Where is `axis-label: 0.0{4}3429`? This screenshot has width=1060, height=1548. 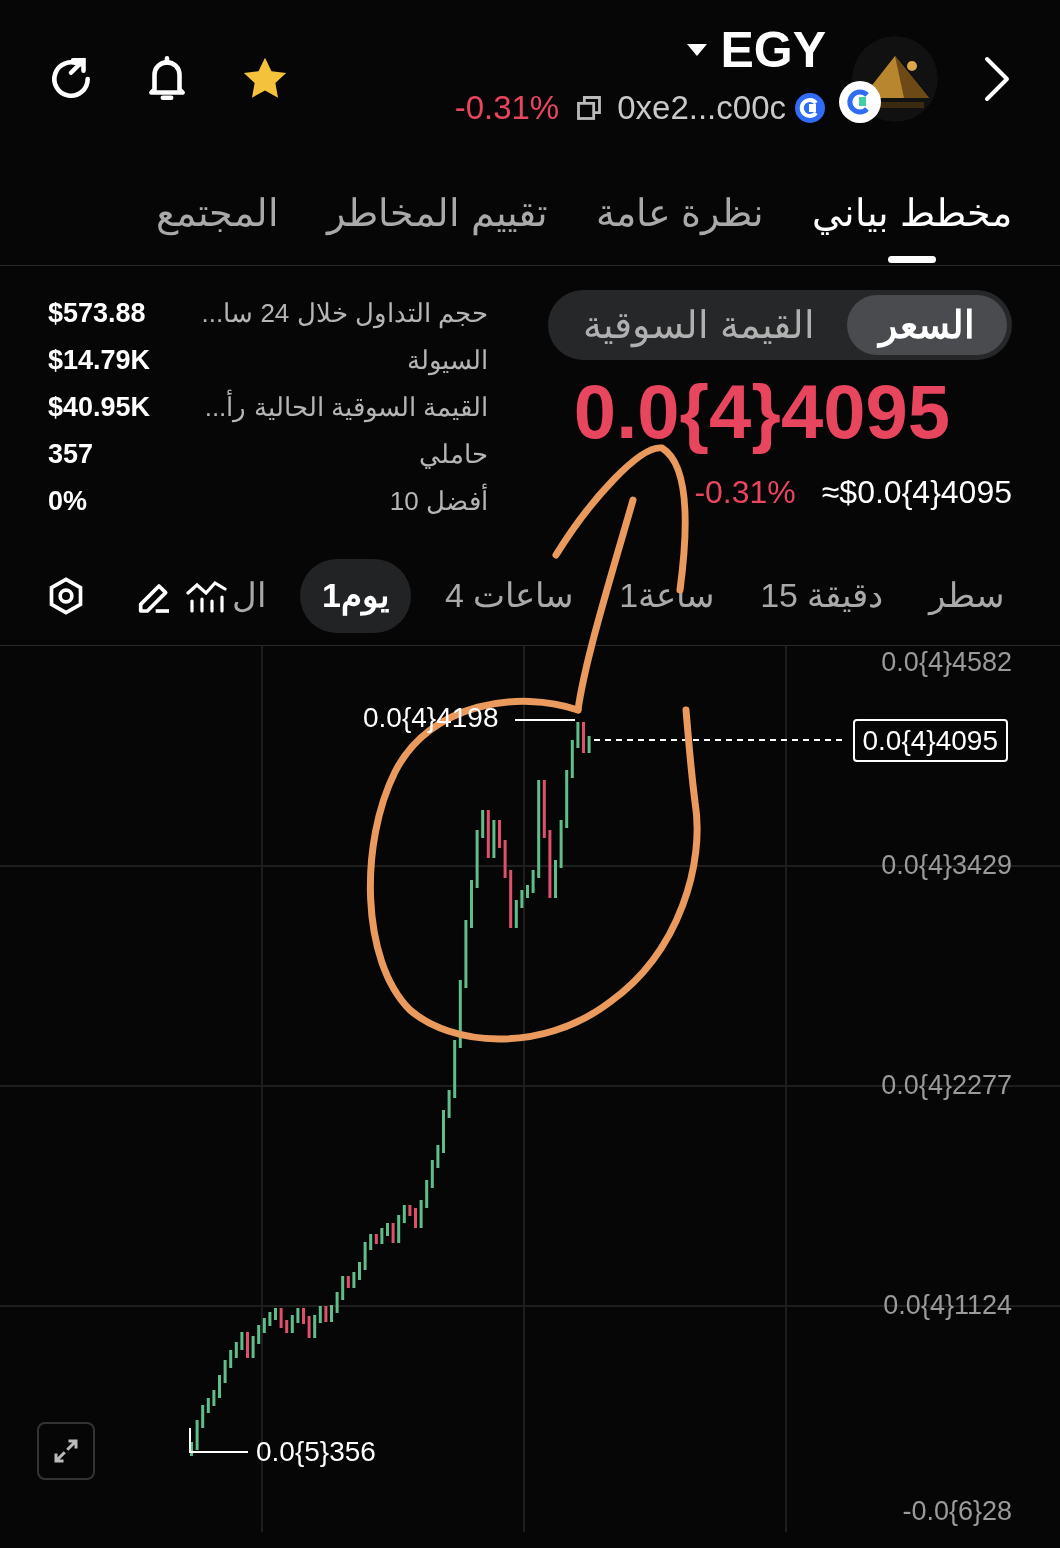
axis-label: 0.0{4}3429 is located at coordinates (946, 865).